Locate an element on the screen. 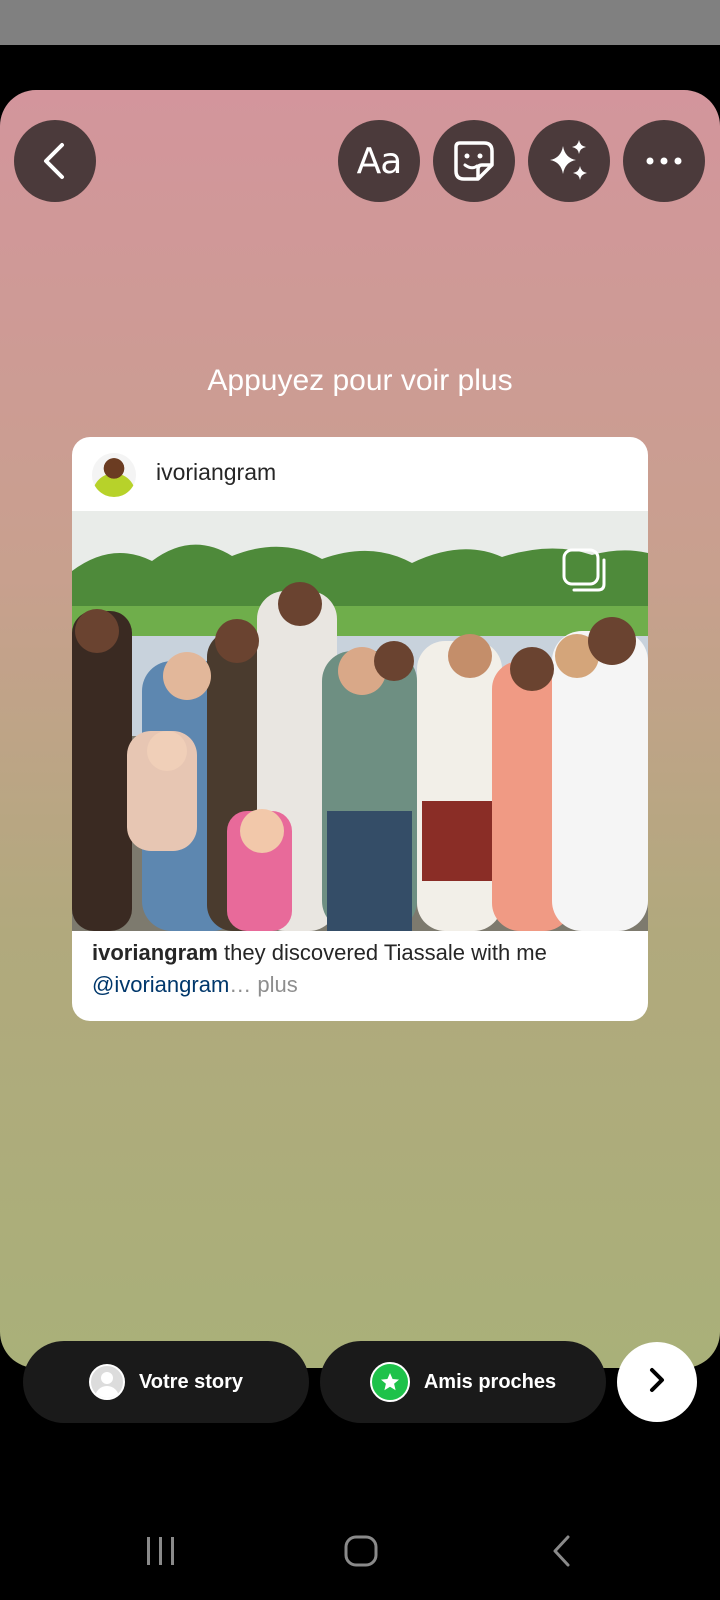  back-chevron-icon is located at coordinates (55, 161).